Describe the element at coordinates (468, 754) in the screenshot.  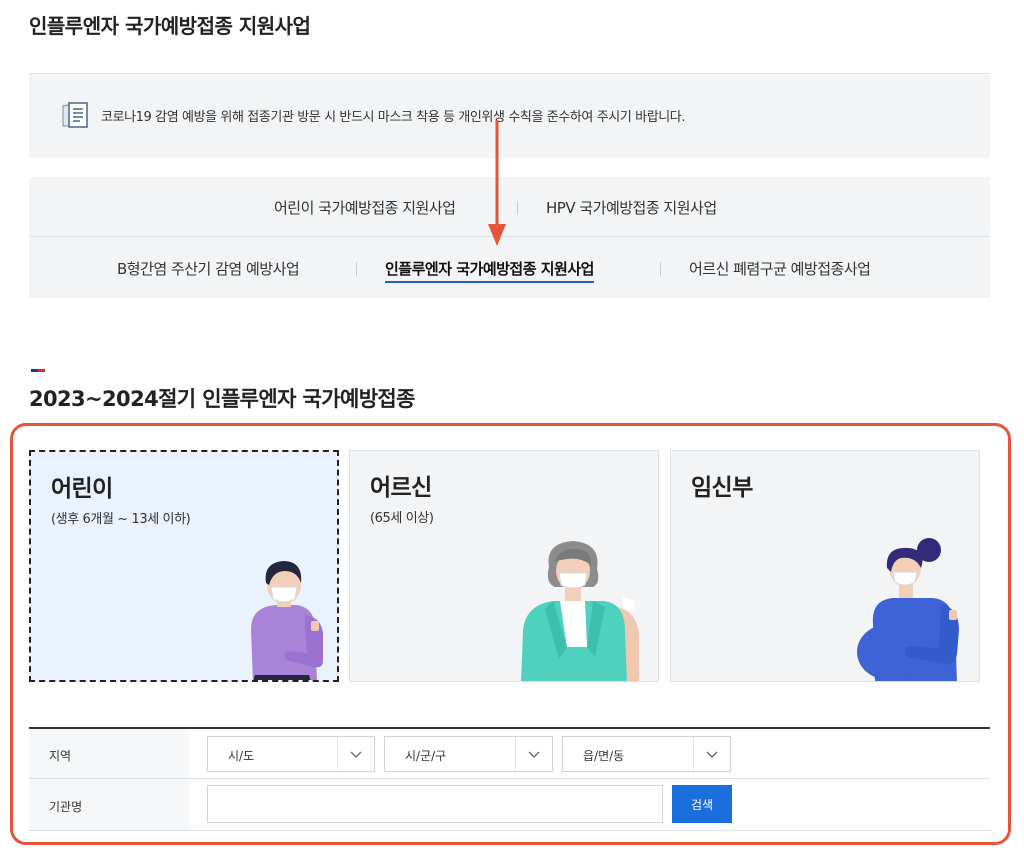
I see `sigungu-select: 시/군/구` at that location.